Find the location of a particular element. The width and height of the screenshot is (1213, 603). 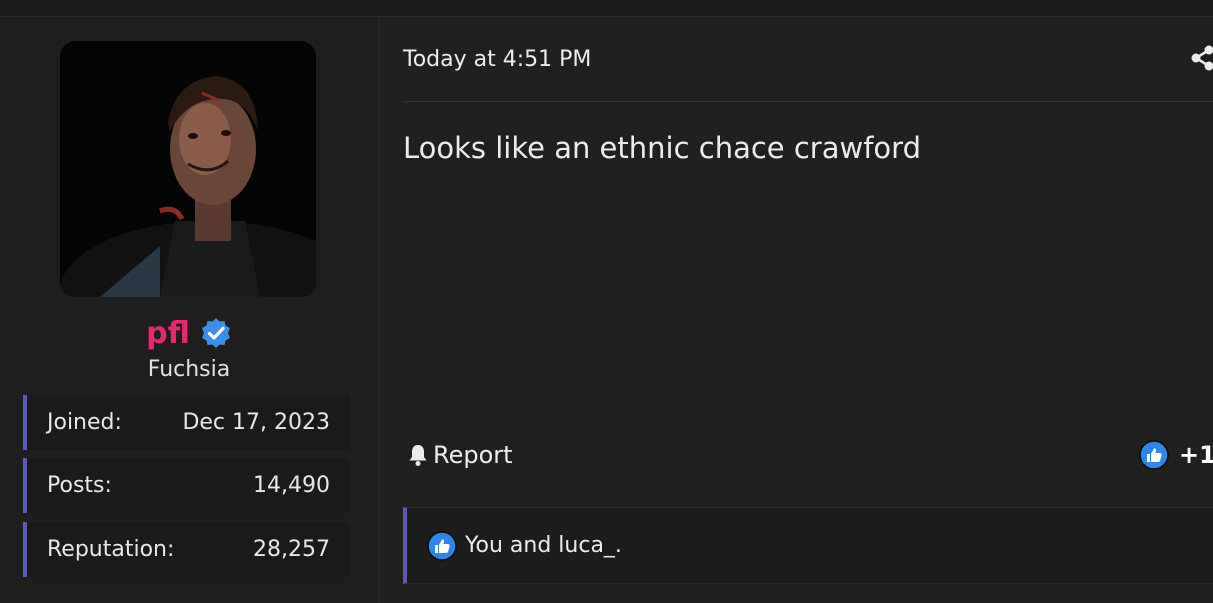

stat-label: Posts: is located at coordinates (79, 485).